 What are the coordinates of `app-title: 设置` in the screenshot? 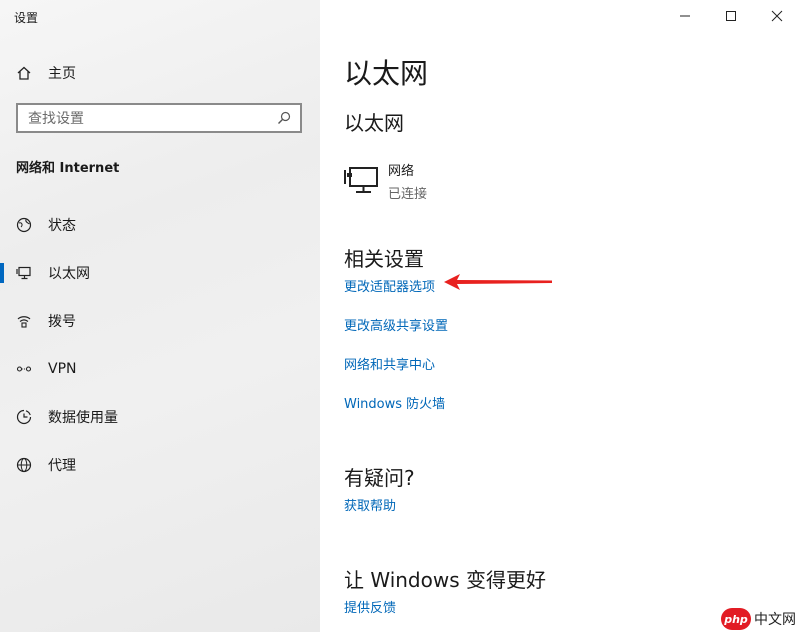 It's located at (26, 18).